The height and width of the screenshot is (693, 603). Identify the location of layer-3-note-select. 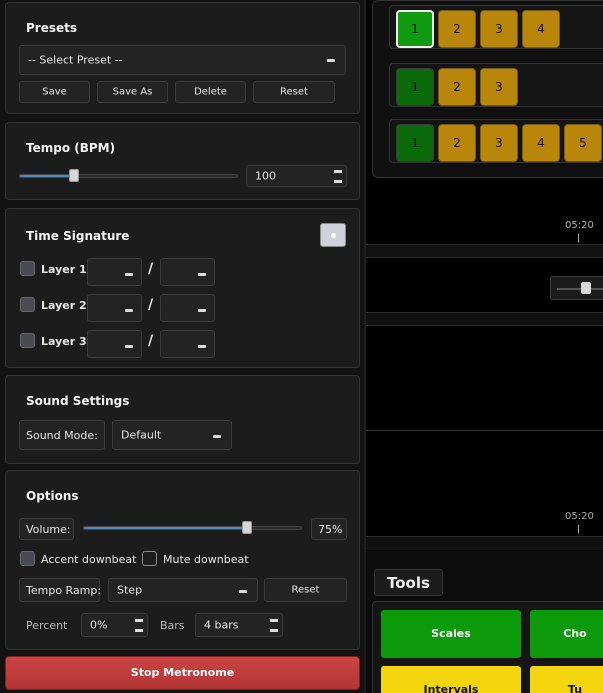
(187, 344).